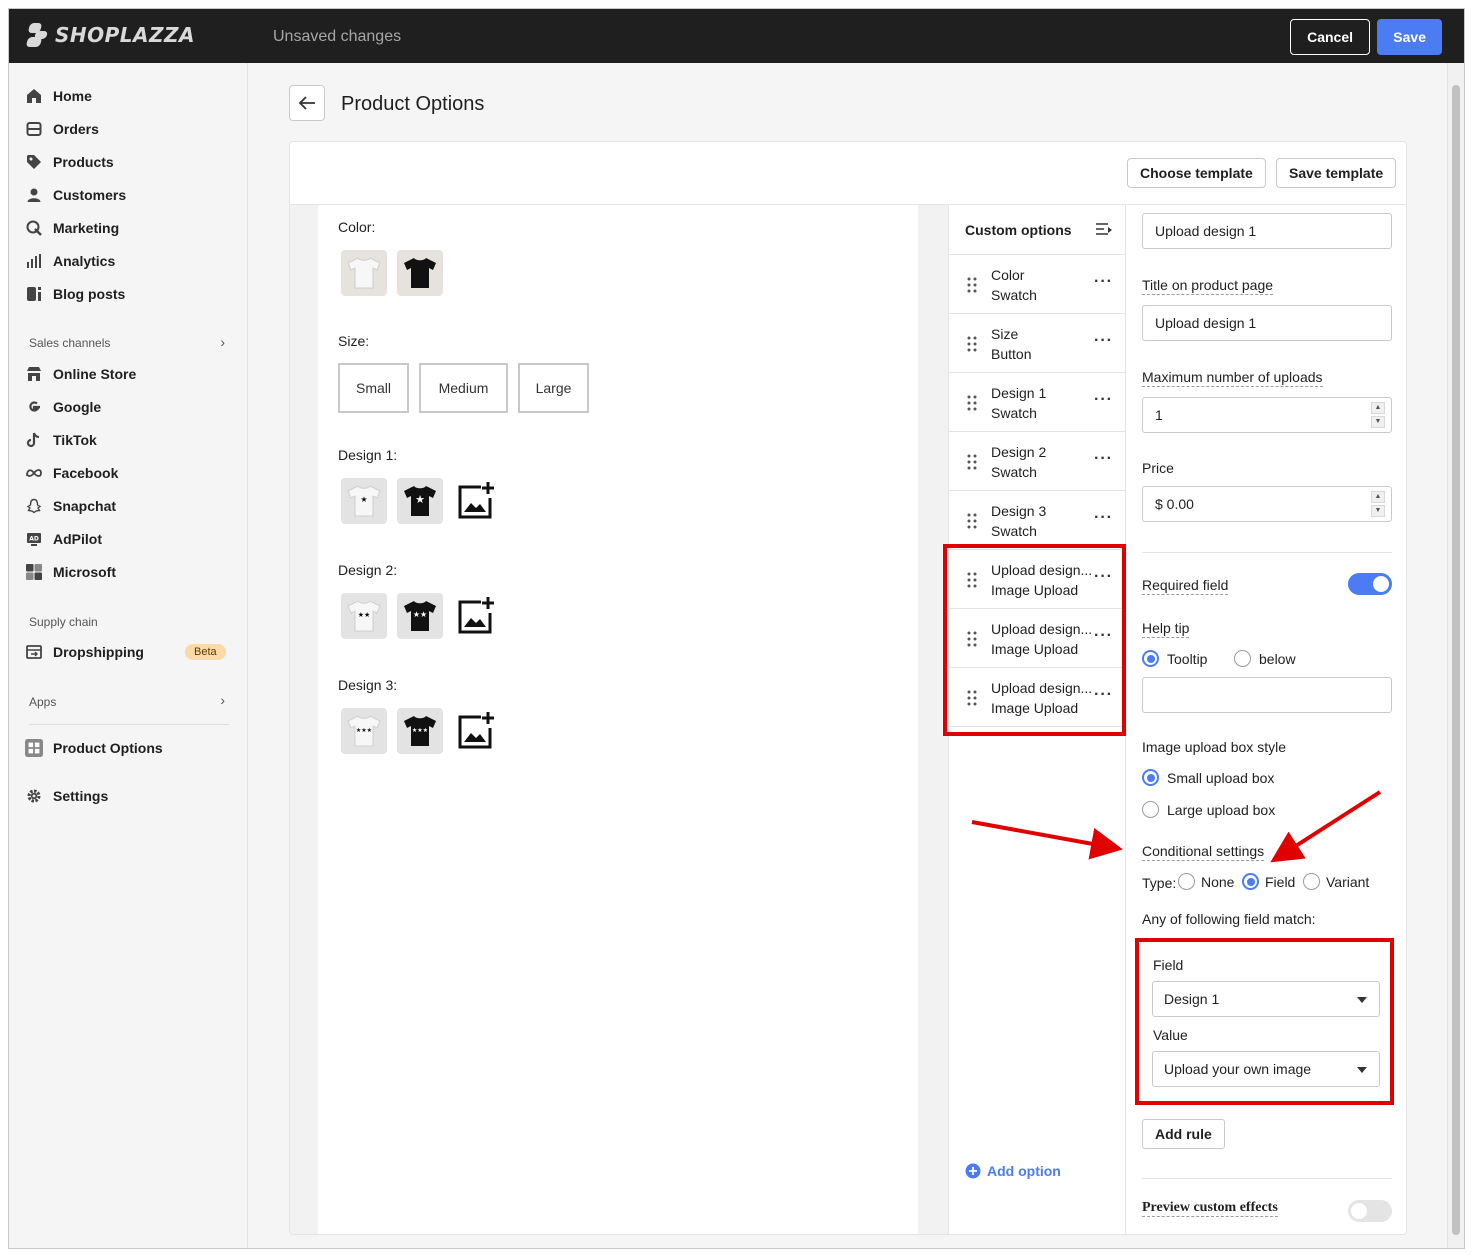  What do you see at coordinates (80, 374) in the screenshot?
I see `sidebar-item-online-store: Online Store` at bounding box center [80, 374].